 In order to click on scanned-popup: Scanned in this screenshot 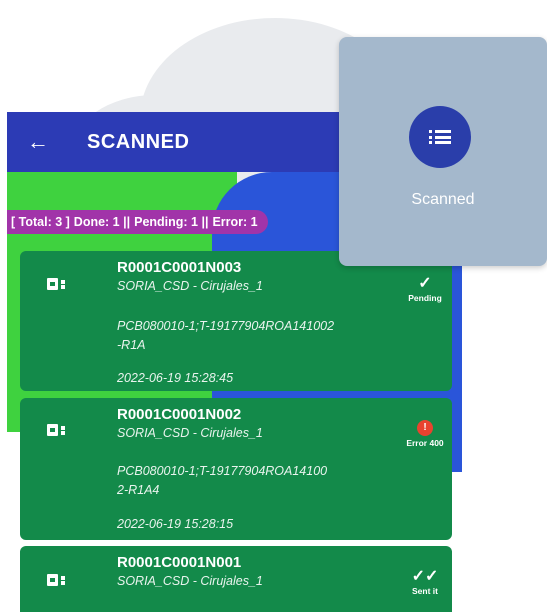, I will do `click(443, 151)`.